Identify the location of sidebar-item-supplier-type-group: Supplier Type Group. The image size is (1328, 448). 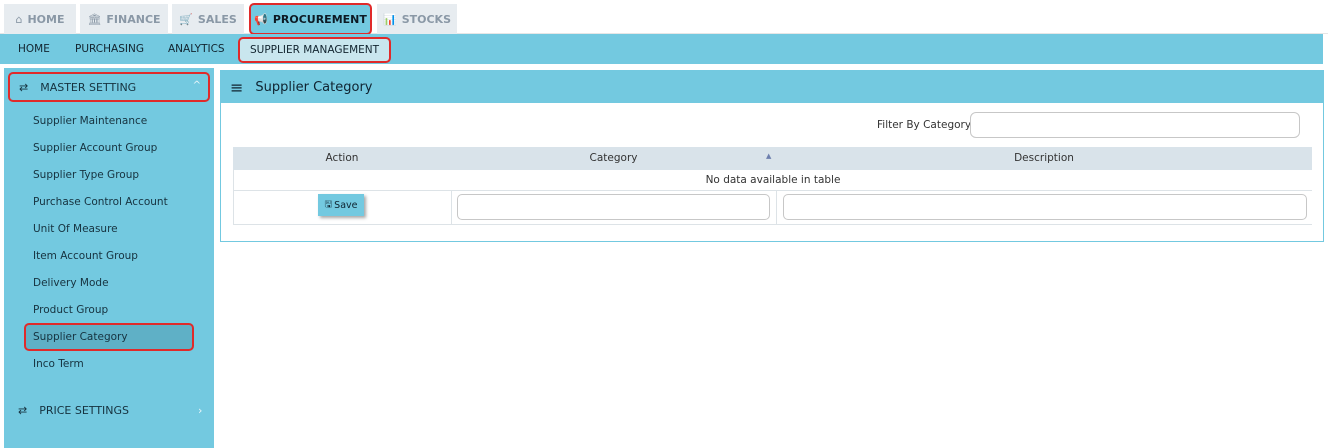
(86, 175).